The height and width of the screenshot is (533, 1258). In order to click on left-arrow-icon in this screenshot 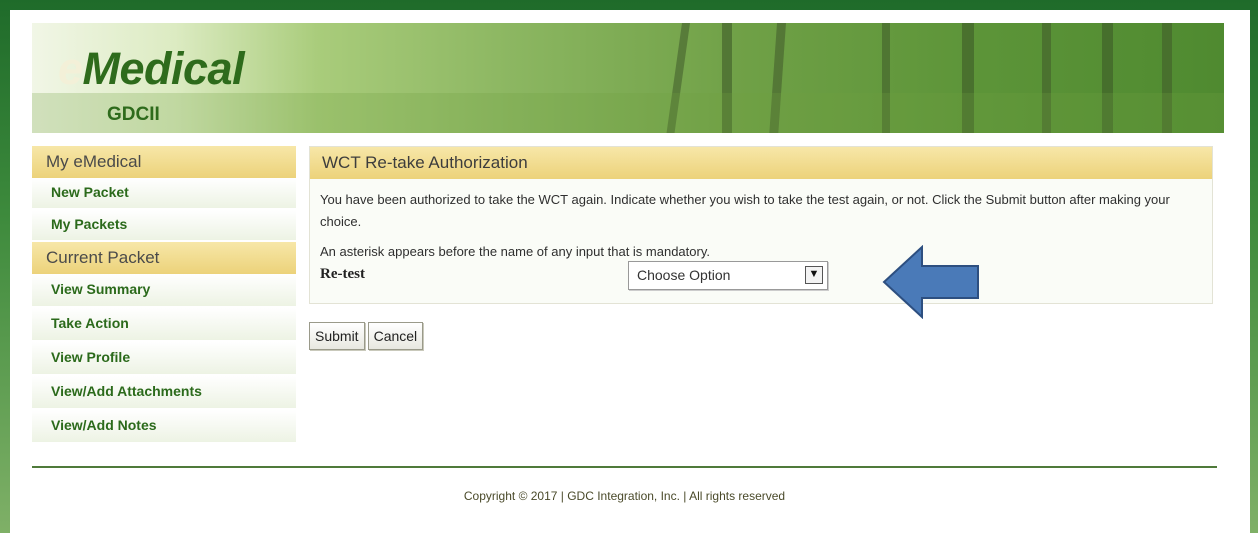, I will do `click(930, 282)`.